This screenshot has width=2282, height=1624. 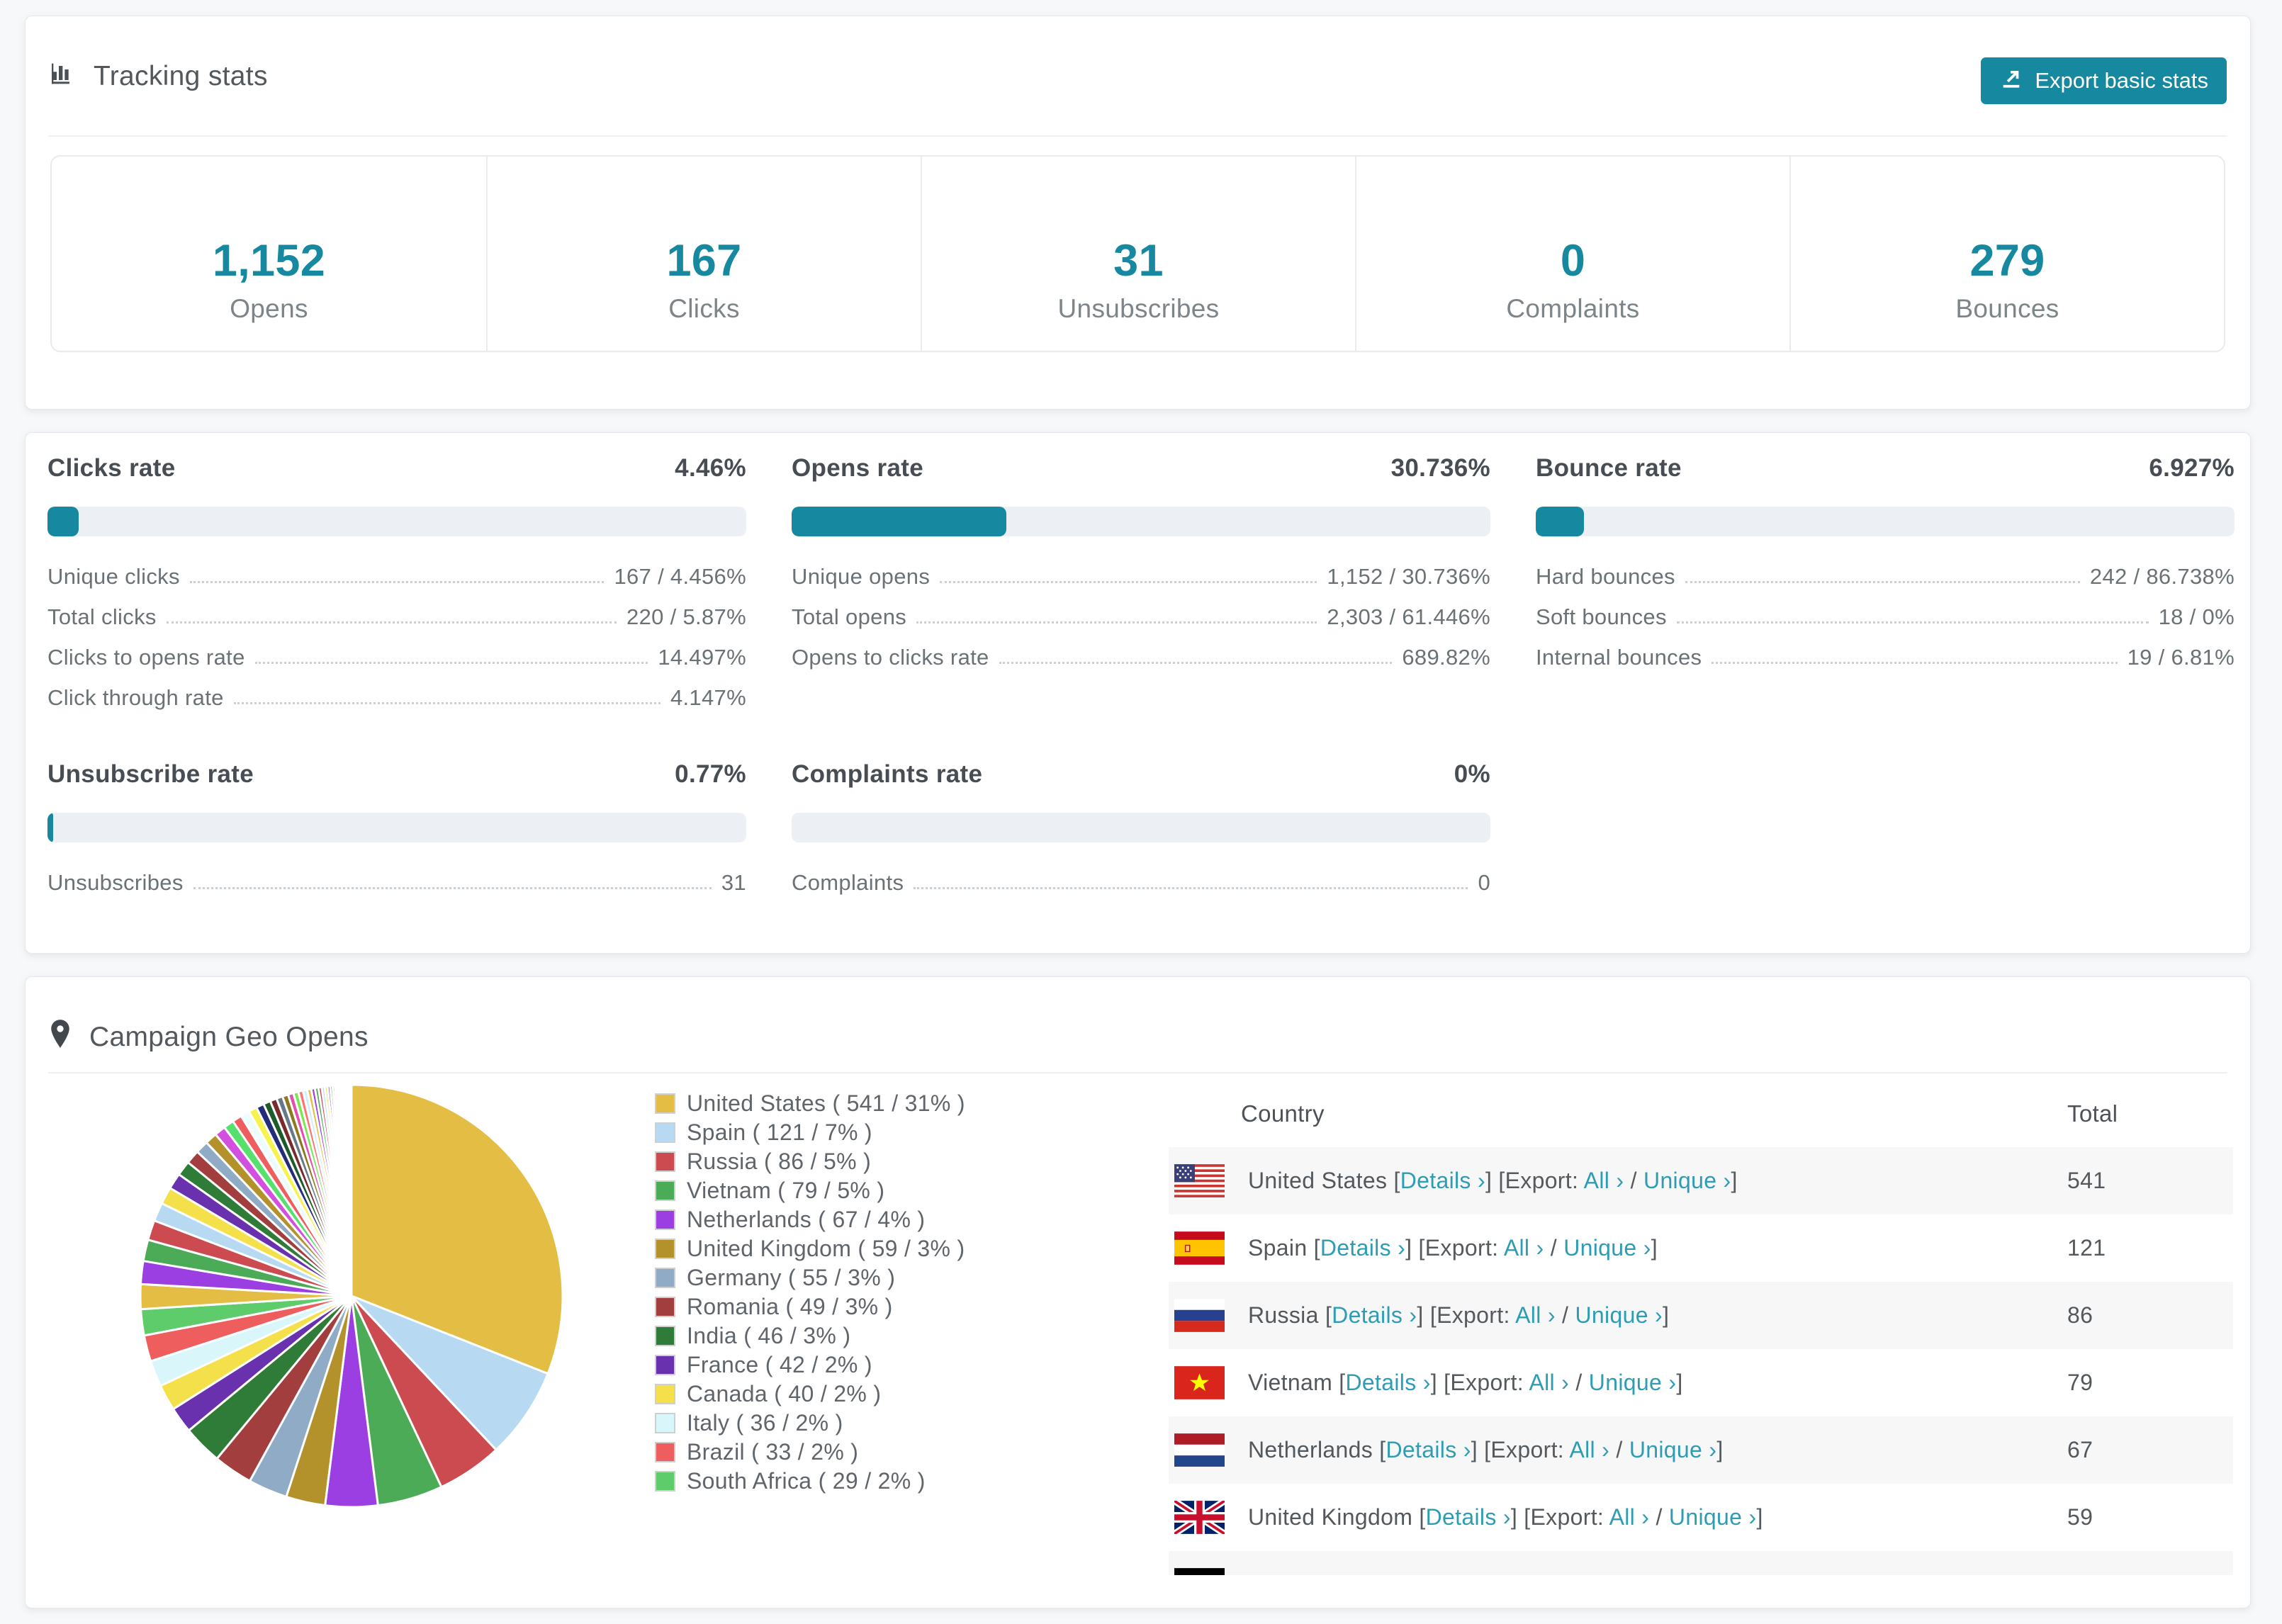 What do you see at coordinates (2080, 1382) in the screenshot?
I see `geo-row-total: 79` at bounding box center [2080, 1382].